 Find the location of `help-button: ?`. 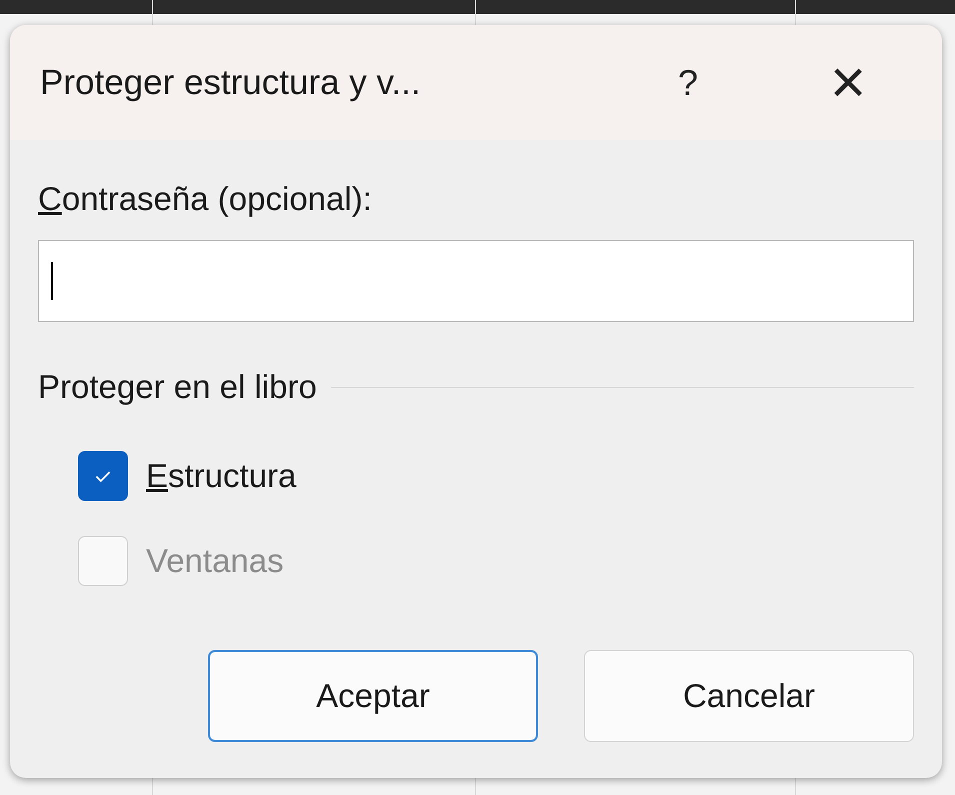

help-button: ? is located at coordinates (688, 83).